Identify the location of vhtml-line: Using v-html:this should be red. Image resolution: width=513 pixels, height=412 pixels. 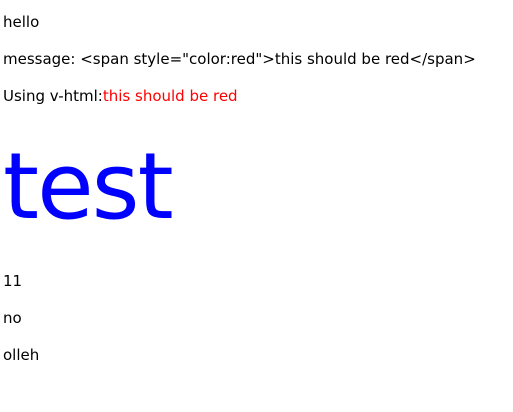
(120, 96).